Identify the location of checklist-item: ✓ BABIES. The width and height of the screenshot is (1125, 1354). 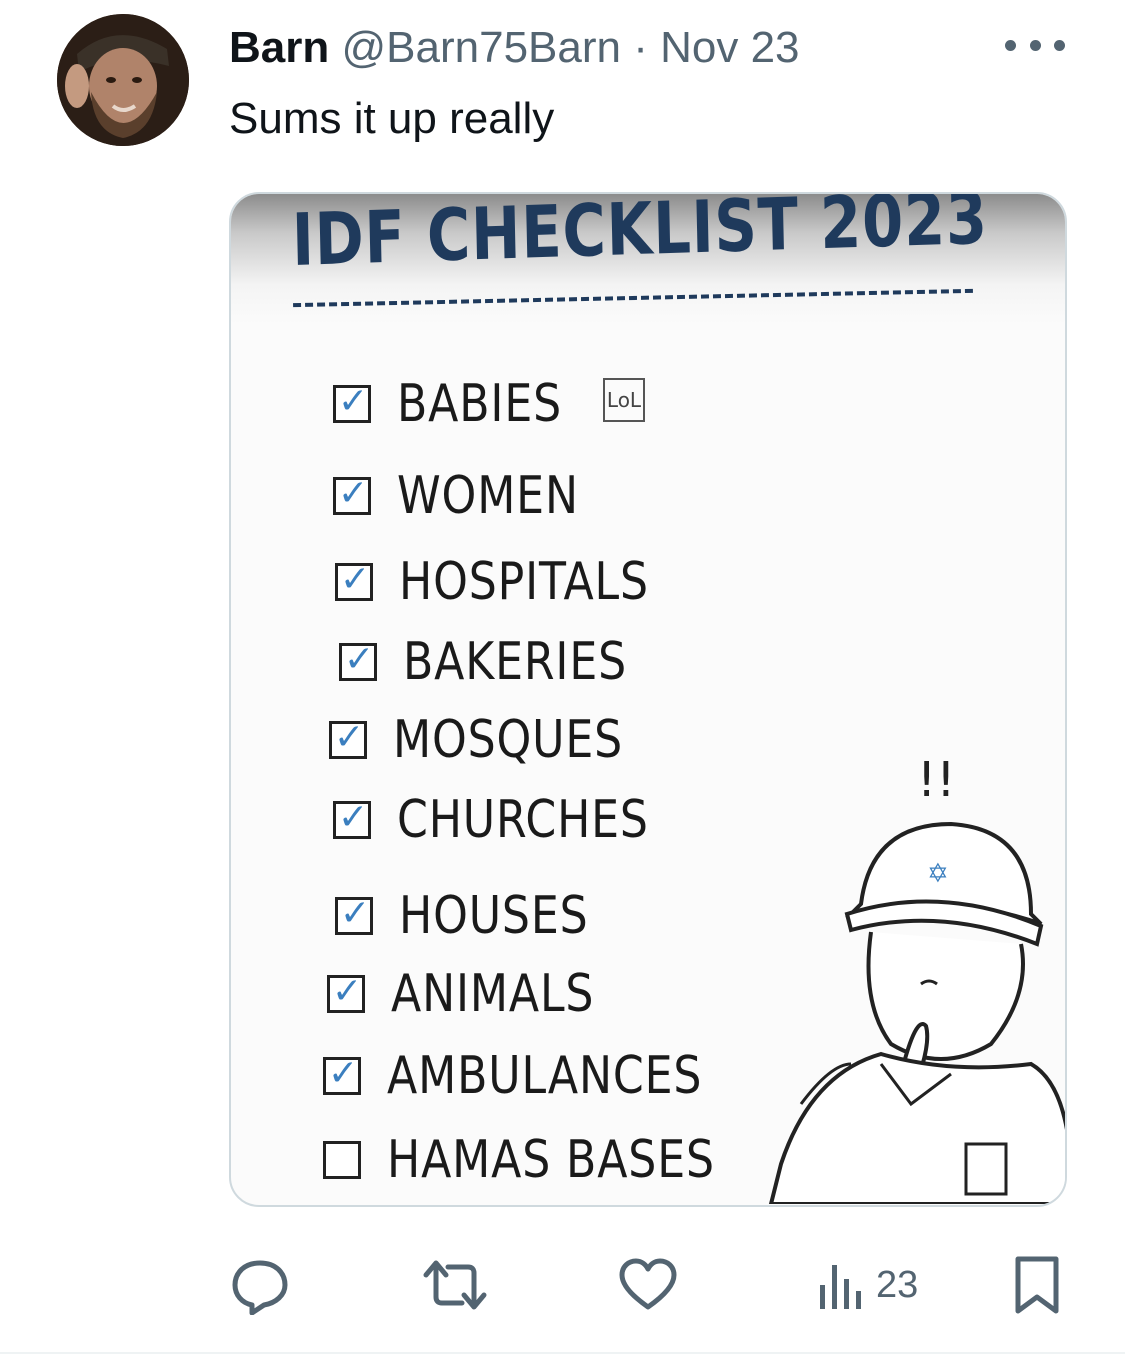
(462, 404).